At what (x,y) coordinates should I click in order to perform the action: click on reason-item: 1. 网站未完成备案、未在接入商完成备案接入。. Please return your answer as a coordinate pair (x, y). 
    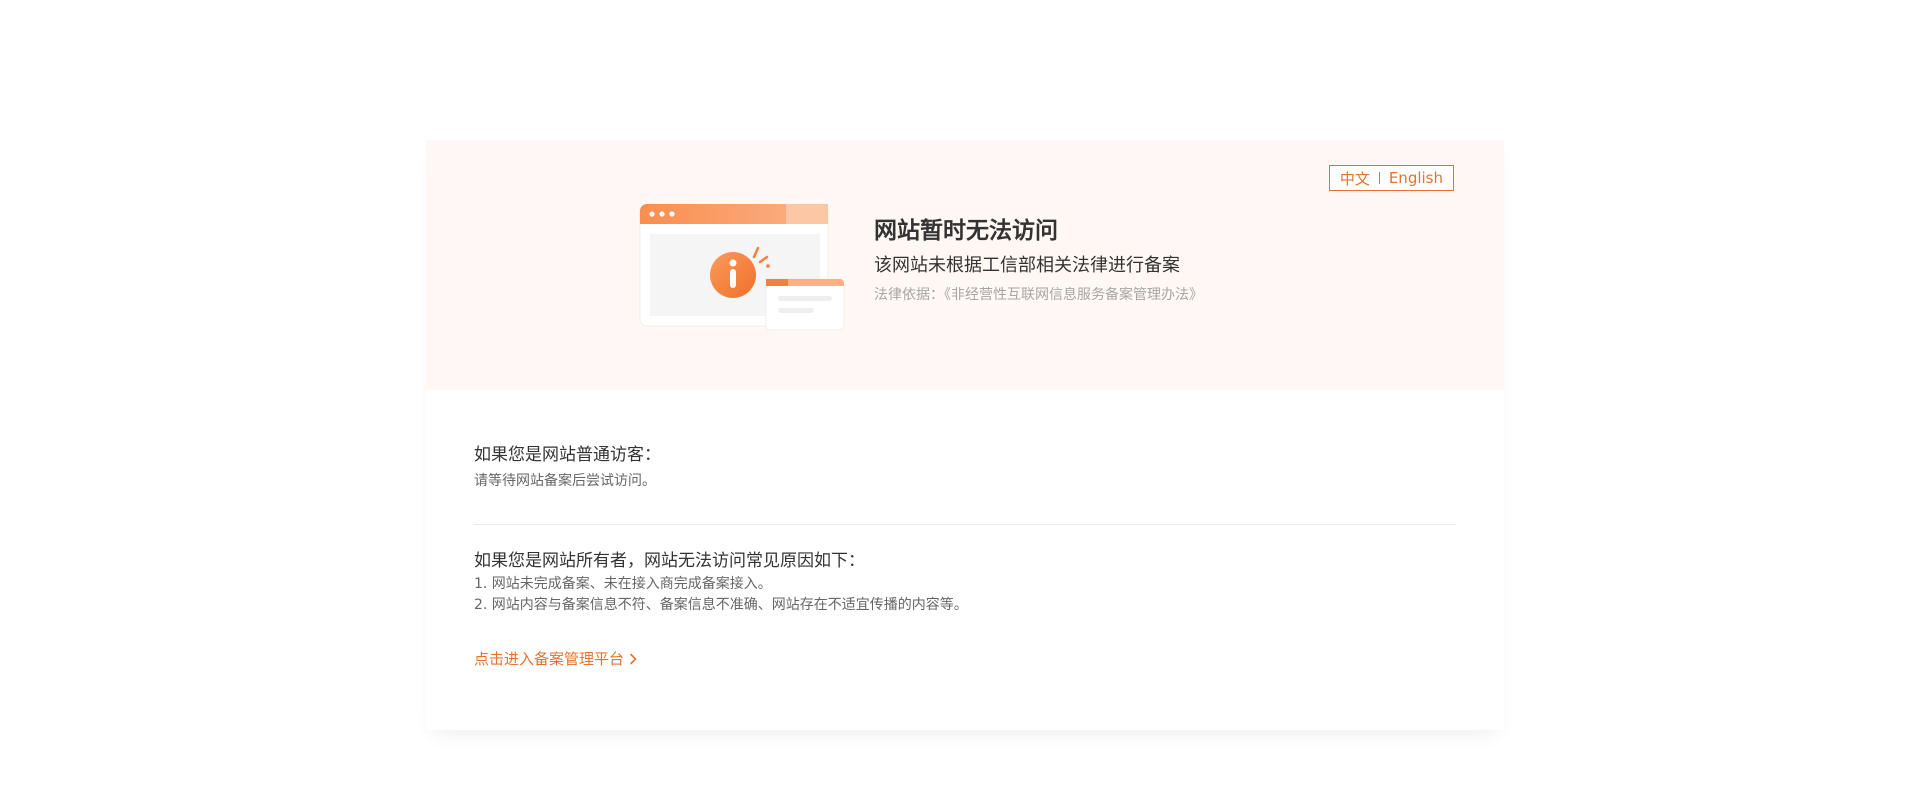
    Looking at the image, I should click on (623, 584).